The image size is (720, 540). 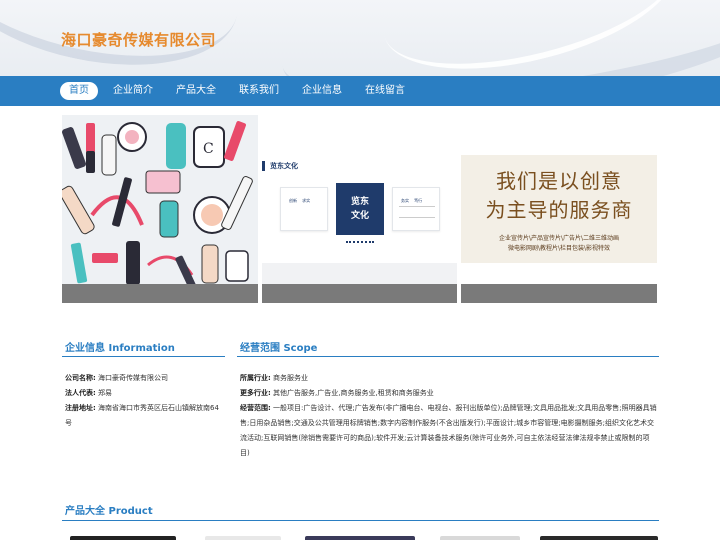 I want to click on company-name-row: 公司名称: 海口豪奇传媒有限公司, so click(x=145, y=378).